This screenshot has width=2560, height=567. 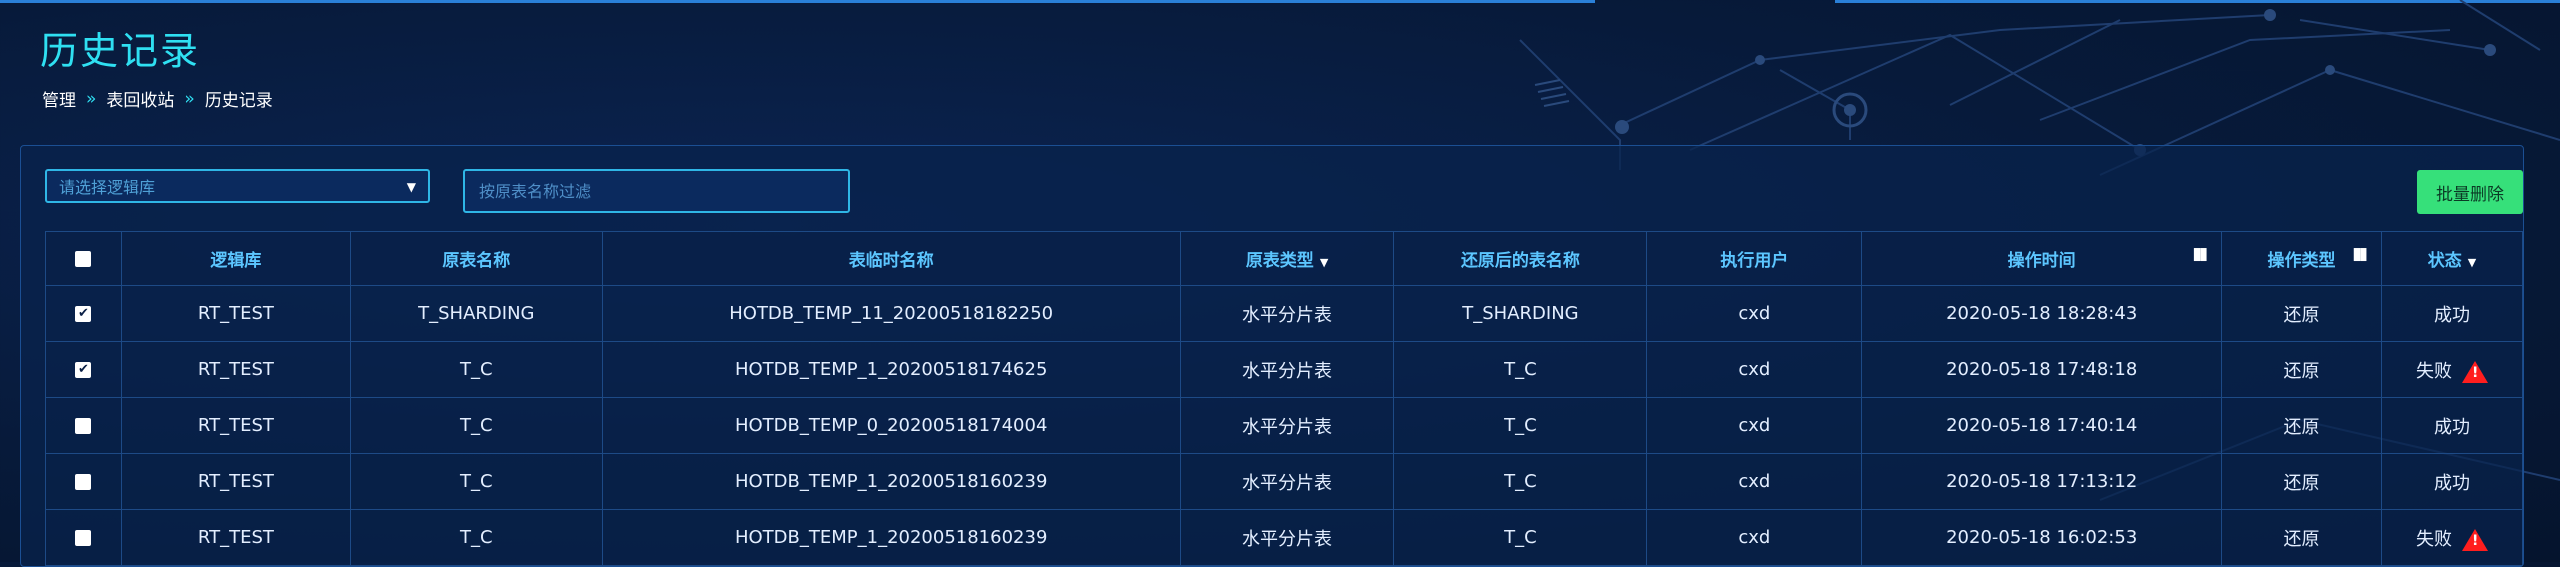 I want to click on breadcrumb-item-current: 历史记录, so click(x=238, y=101).